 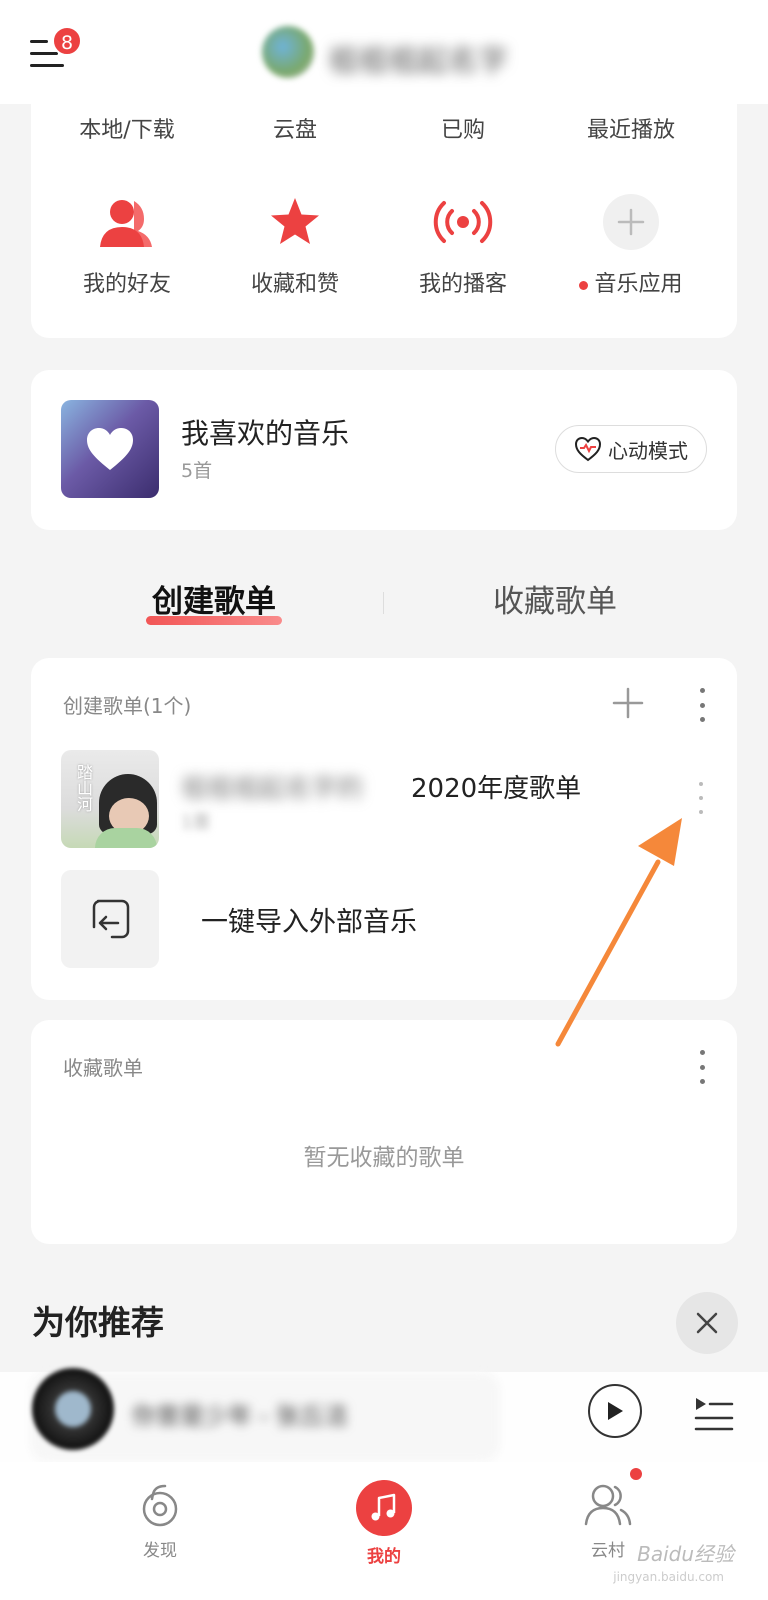 What do you see at coordinates (98, 1322) in the screenshot?
I see `recommend-title: 为你推荐` at bounding box center [98, 1322].